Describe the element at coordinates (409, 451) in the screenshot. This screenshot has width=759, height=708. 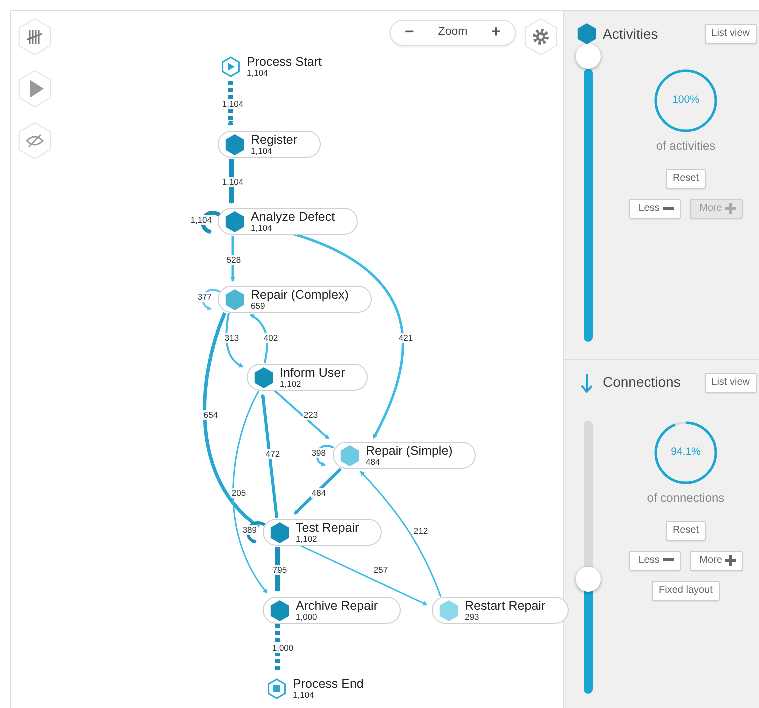
I see `activity-name: Repair (Simple)` at that location.